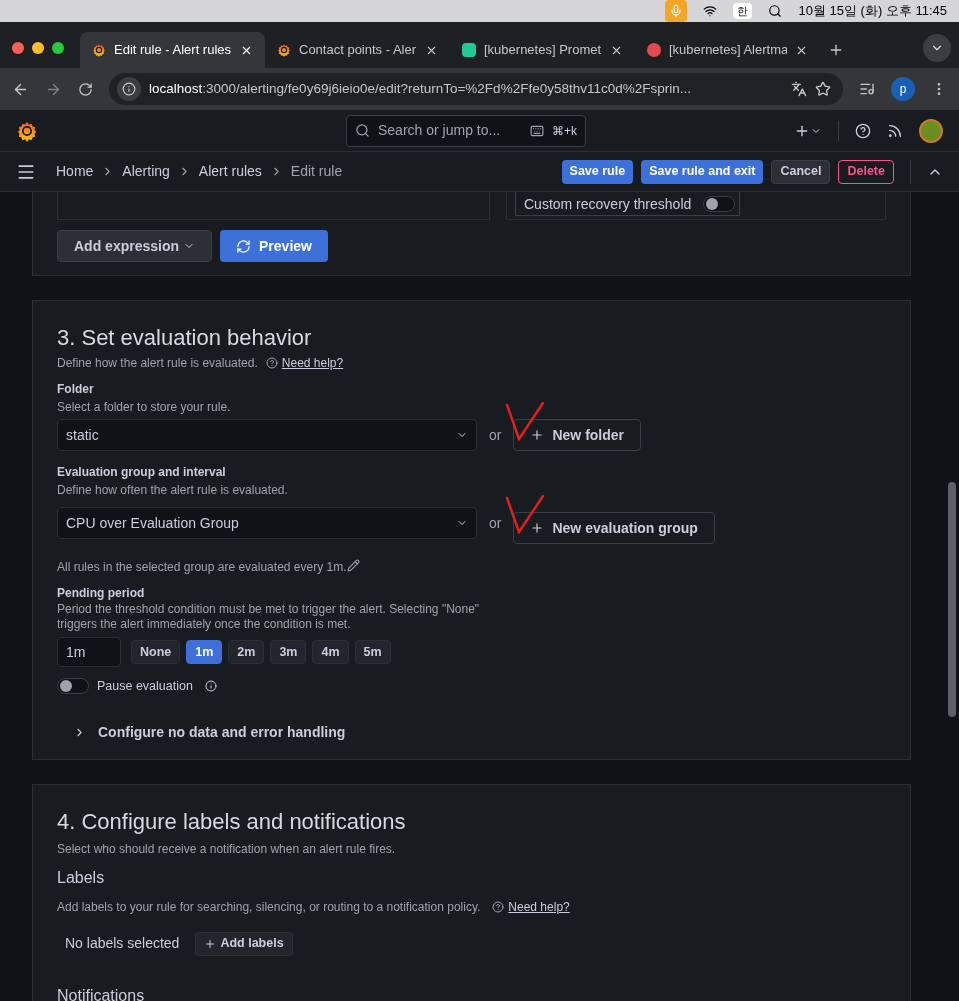 Image resolution: width=959 pixels, height=1001 pixels. Describe the element at coordinates (209, 732) in the screenshot. I see `collapsible-toggle: Configure no data and error handling` at that location.